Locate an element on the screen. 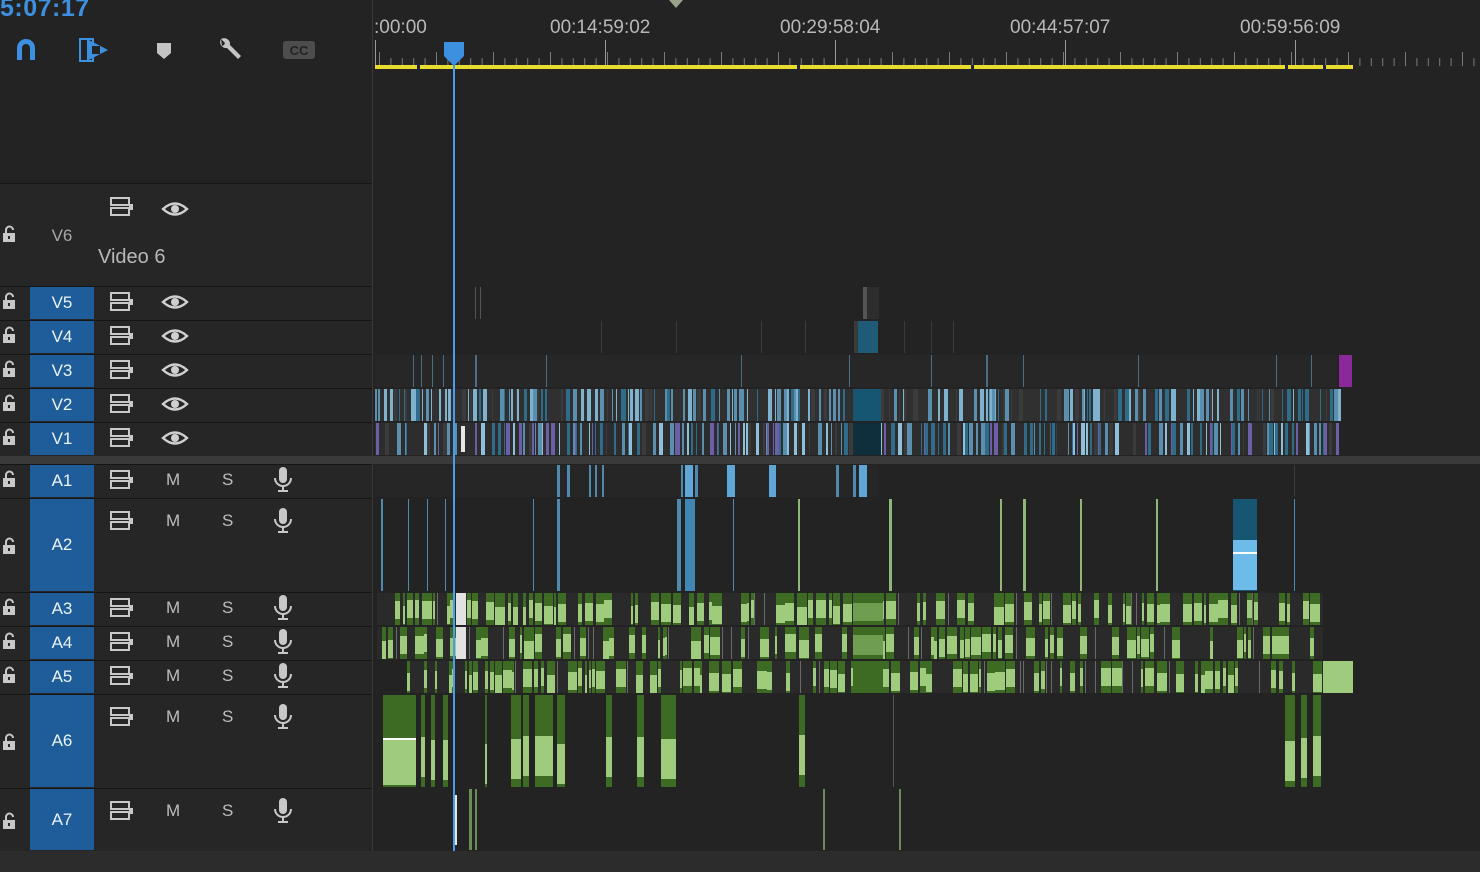  track-target-label: A2 is located at coordinates (62, 545).